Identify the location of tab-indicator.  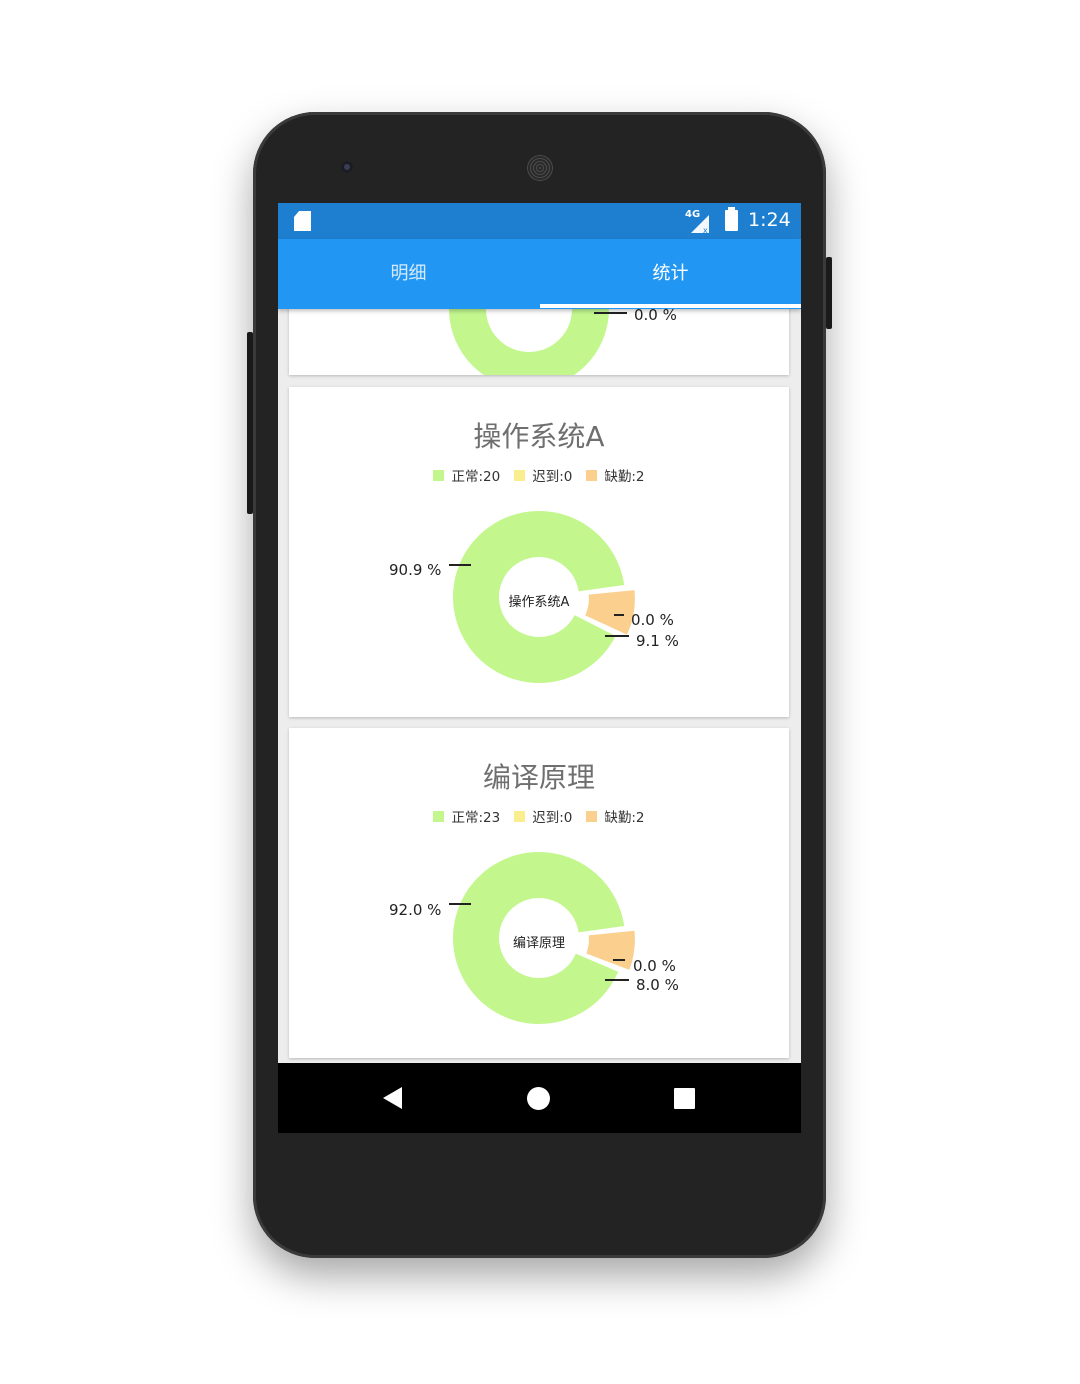
(670, 306).